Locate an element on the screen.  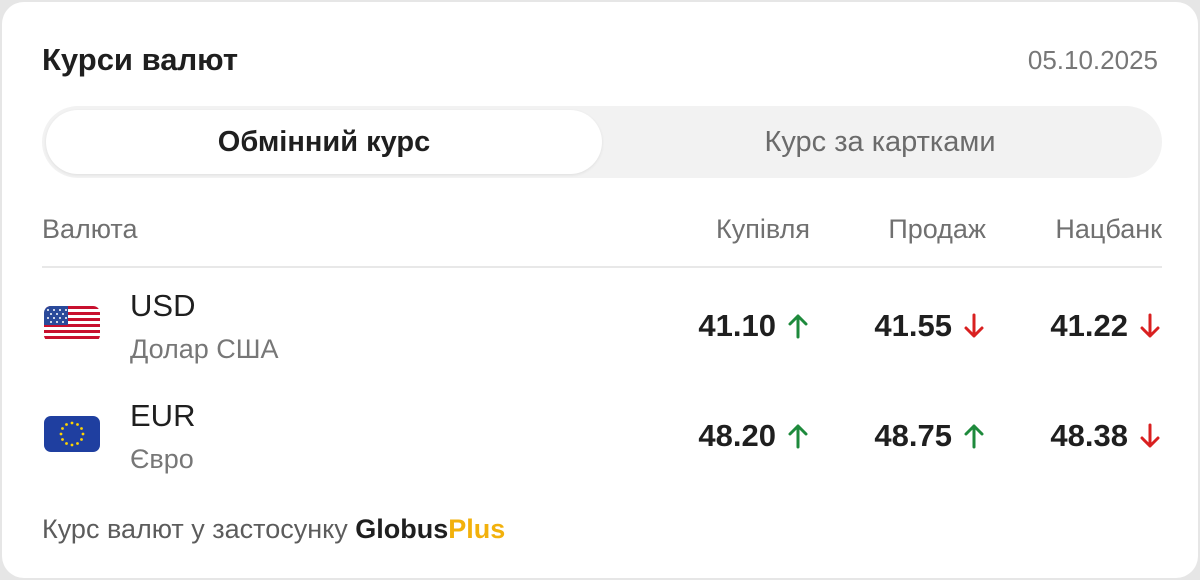
buy-rate: 48.20 is located at coordinates (754, 436).